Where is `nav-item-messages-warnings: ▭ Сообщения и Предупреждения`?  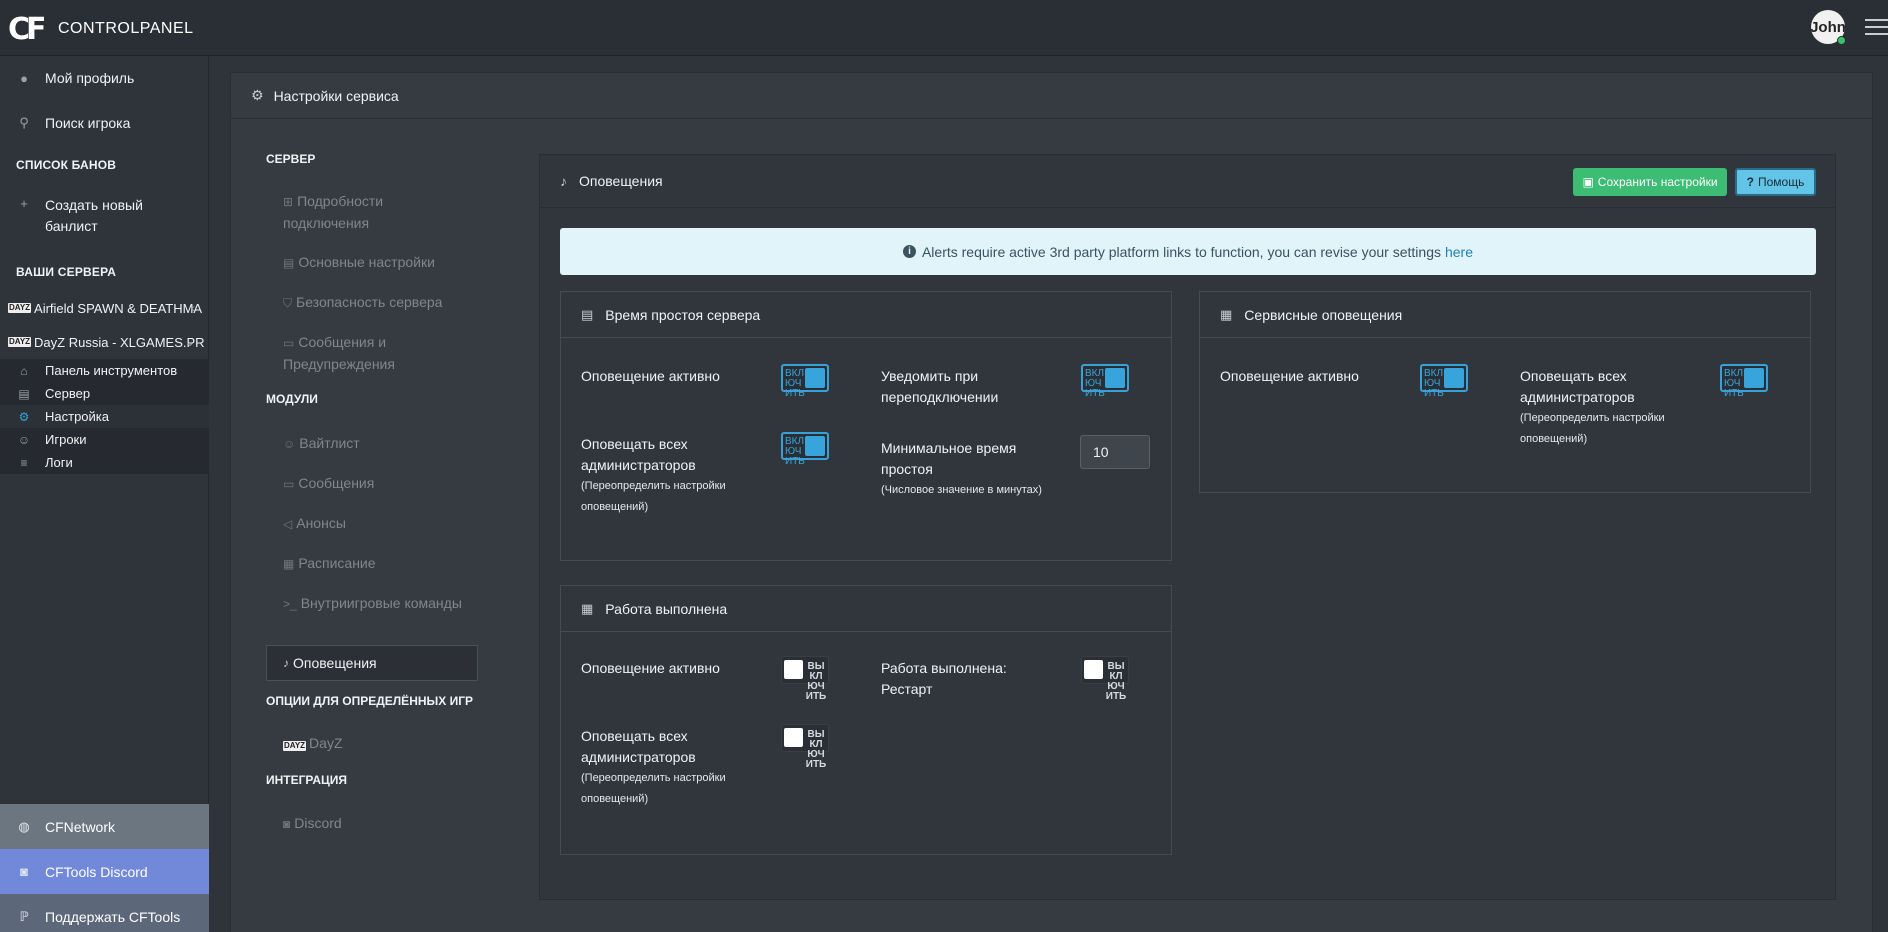 nav-item-messages-warnings: ▭ Сообщения и Предупреждения is located at coordinates (373, 353).